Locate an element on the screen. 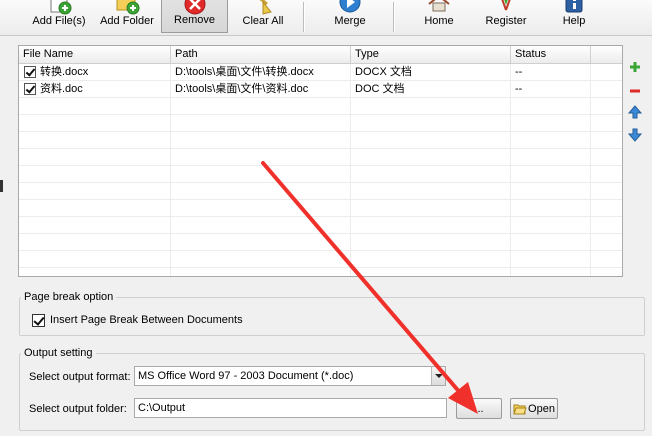  add-folder-button: Add Folder is located at coordinates (127, 16).